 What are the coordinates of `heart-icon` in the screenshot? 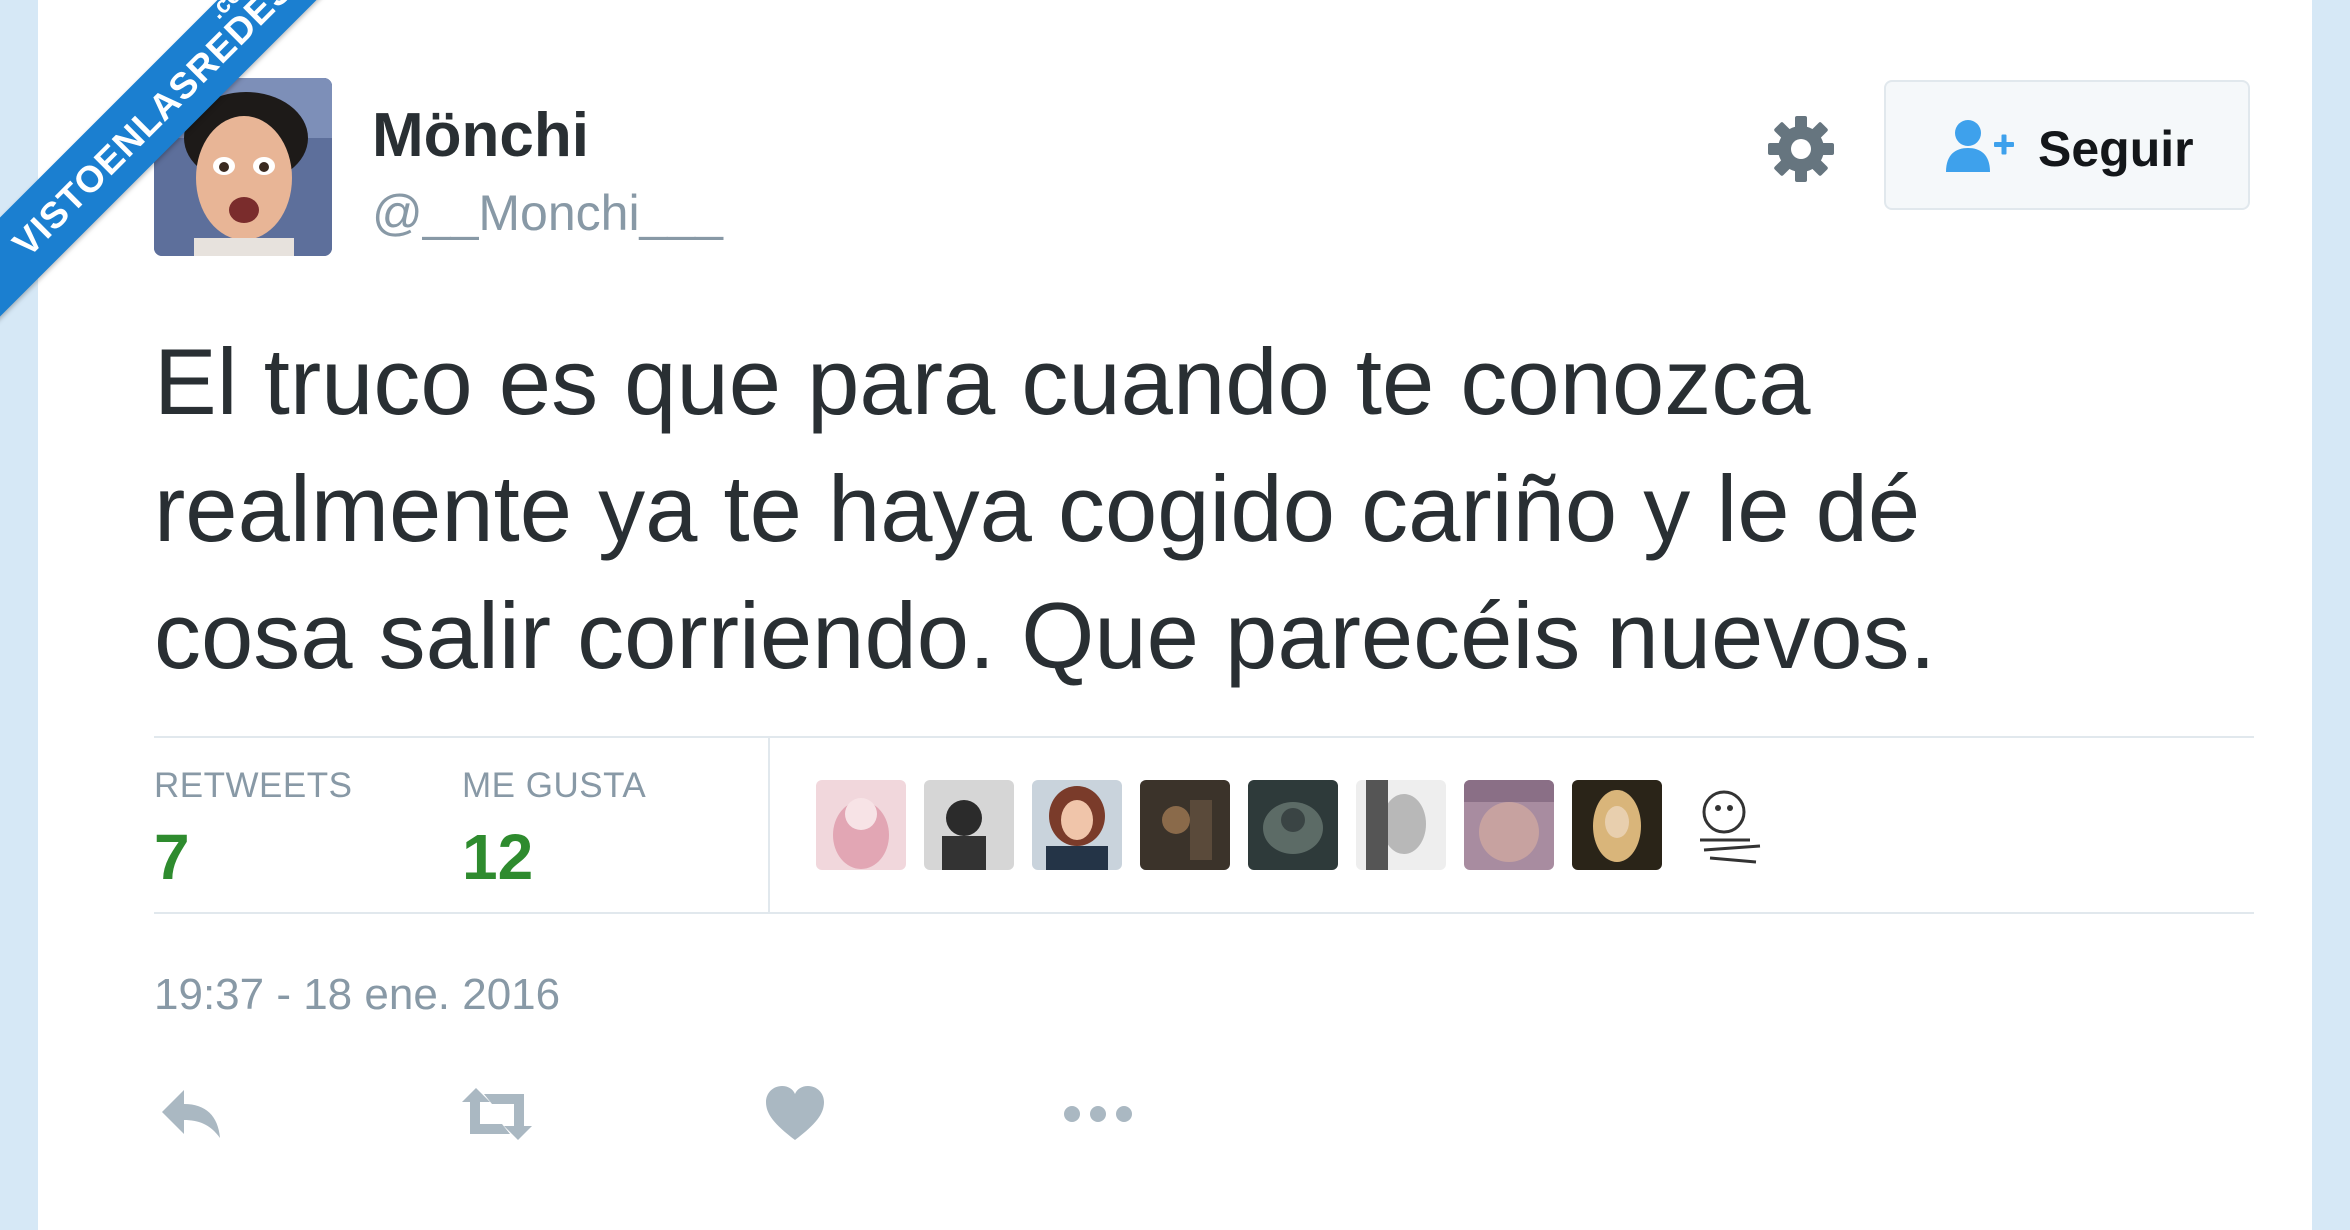 It's located at (795, 1119).